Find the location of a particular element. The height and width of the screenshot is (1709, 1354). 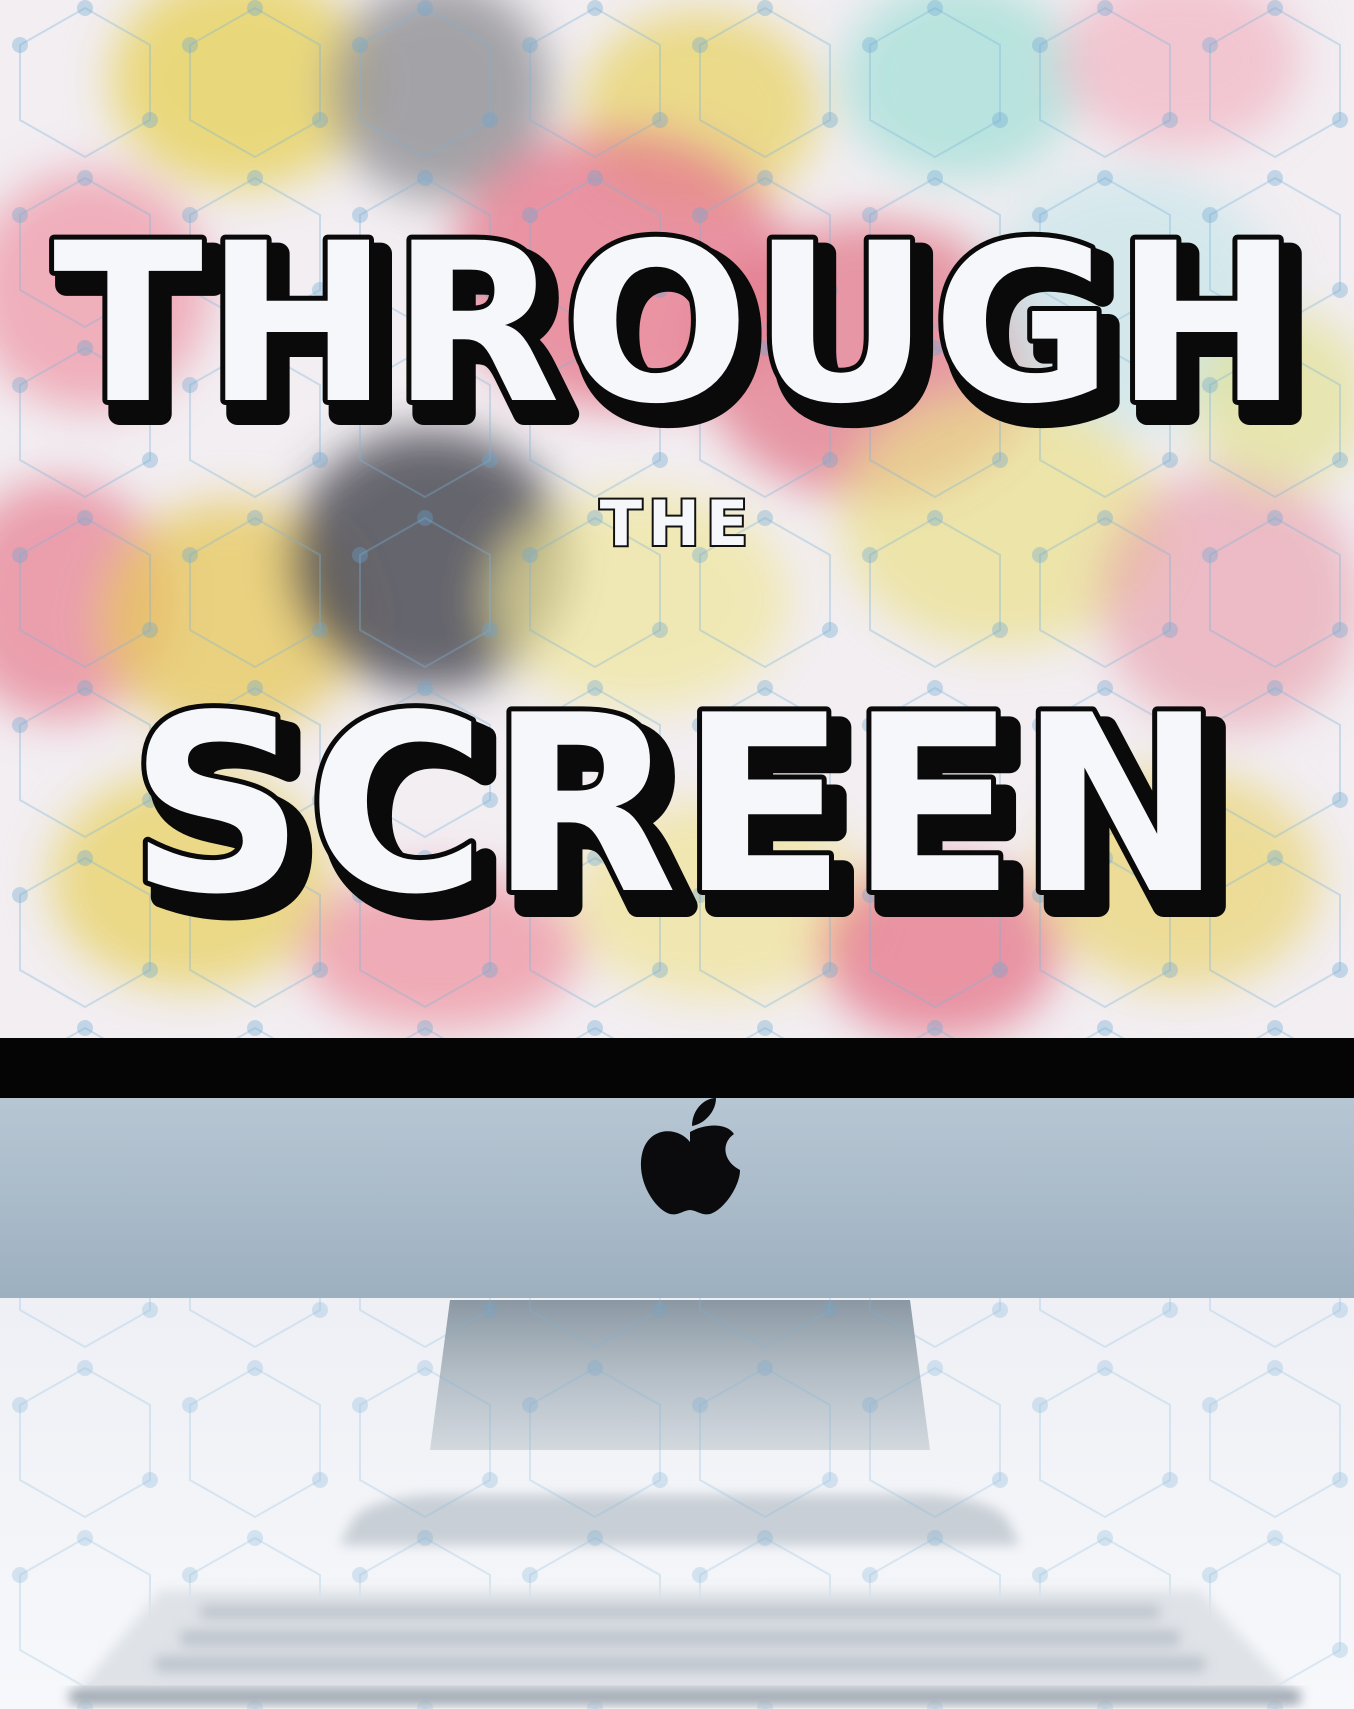

title-top: THROUGH is located at coordinates (677, 324).